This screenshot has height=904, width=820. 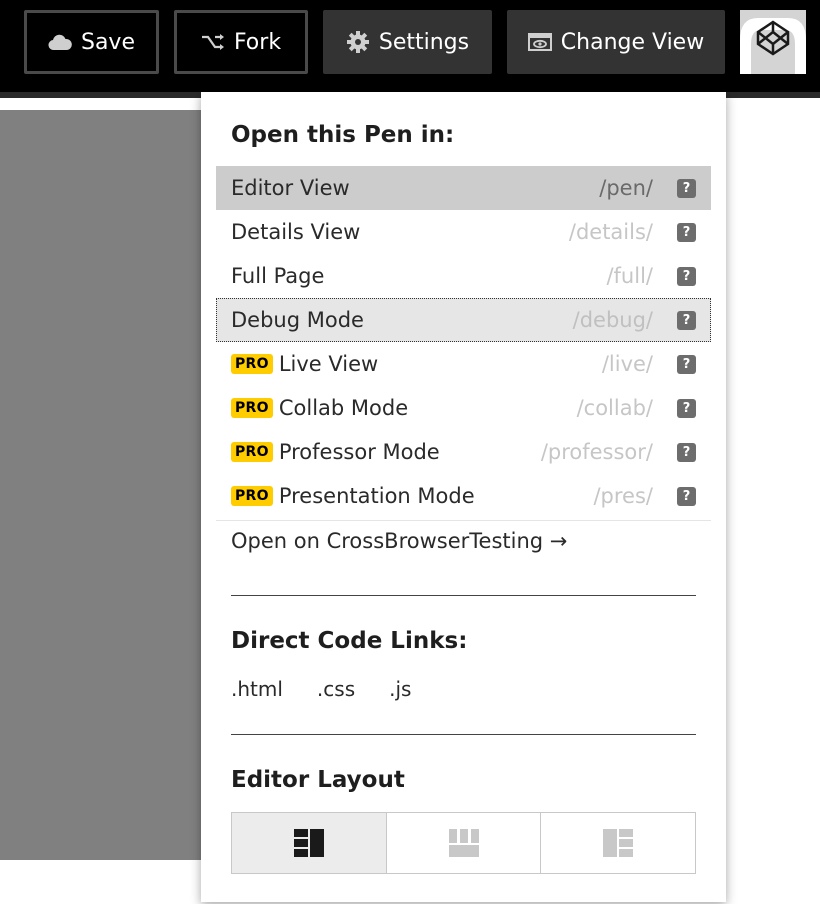 I want to click on layout-selector, so click(x=463, y=843).